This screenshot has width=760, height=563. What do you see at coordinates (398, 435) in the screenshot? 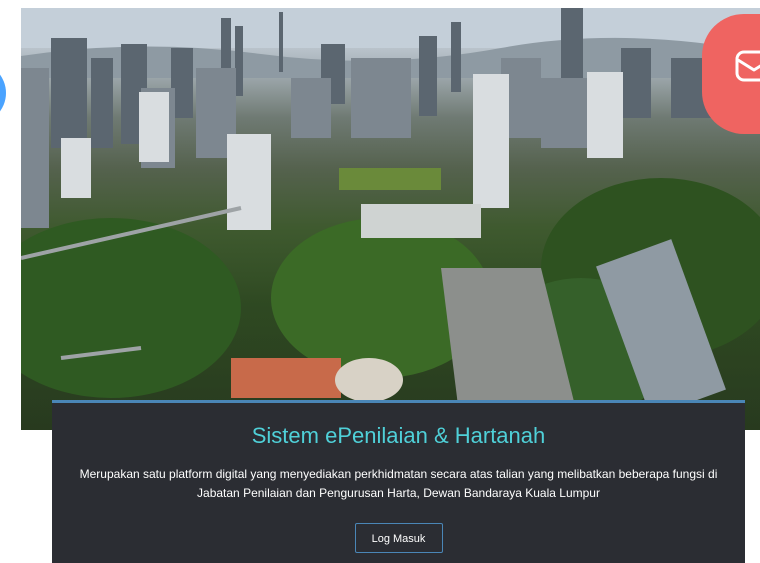
I see `page-title: Sistem ePenilaian & Hartanah` at bounding box center [398, 435].